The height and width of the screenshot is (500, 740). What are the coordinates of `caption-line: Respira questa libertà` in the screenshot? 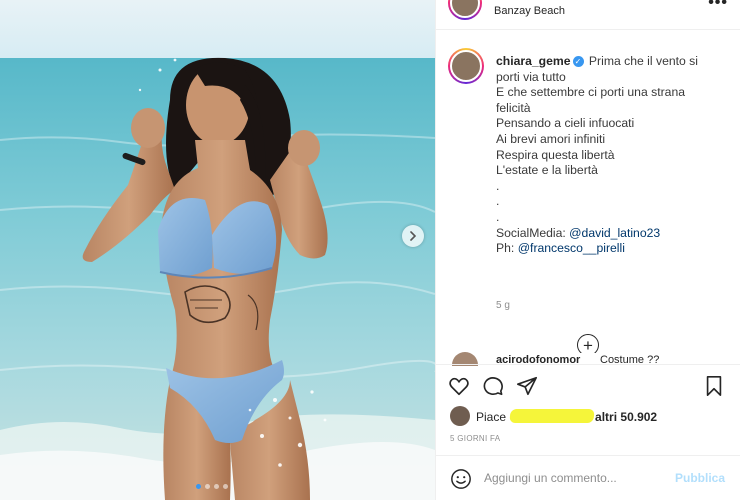 It's located at (555, 154).